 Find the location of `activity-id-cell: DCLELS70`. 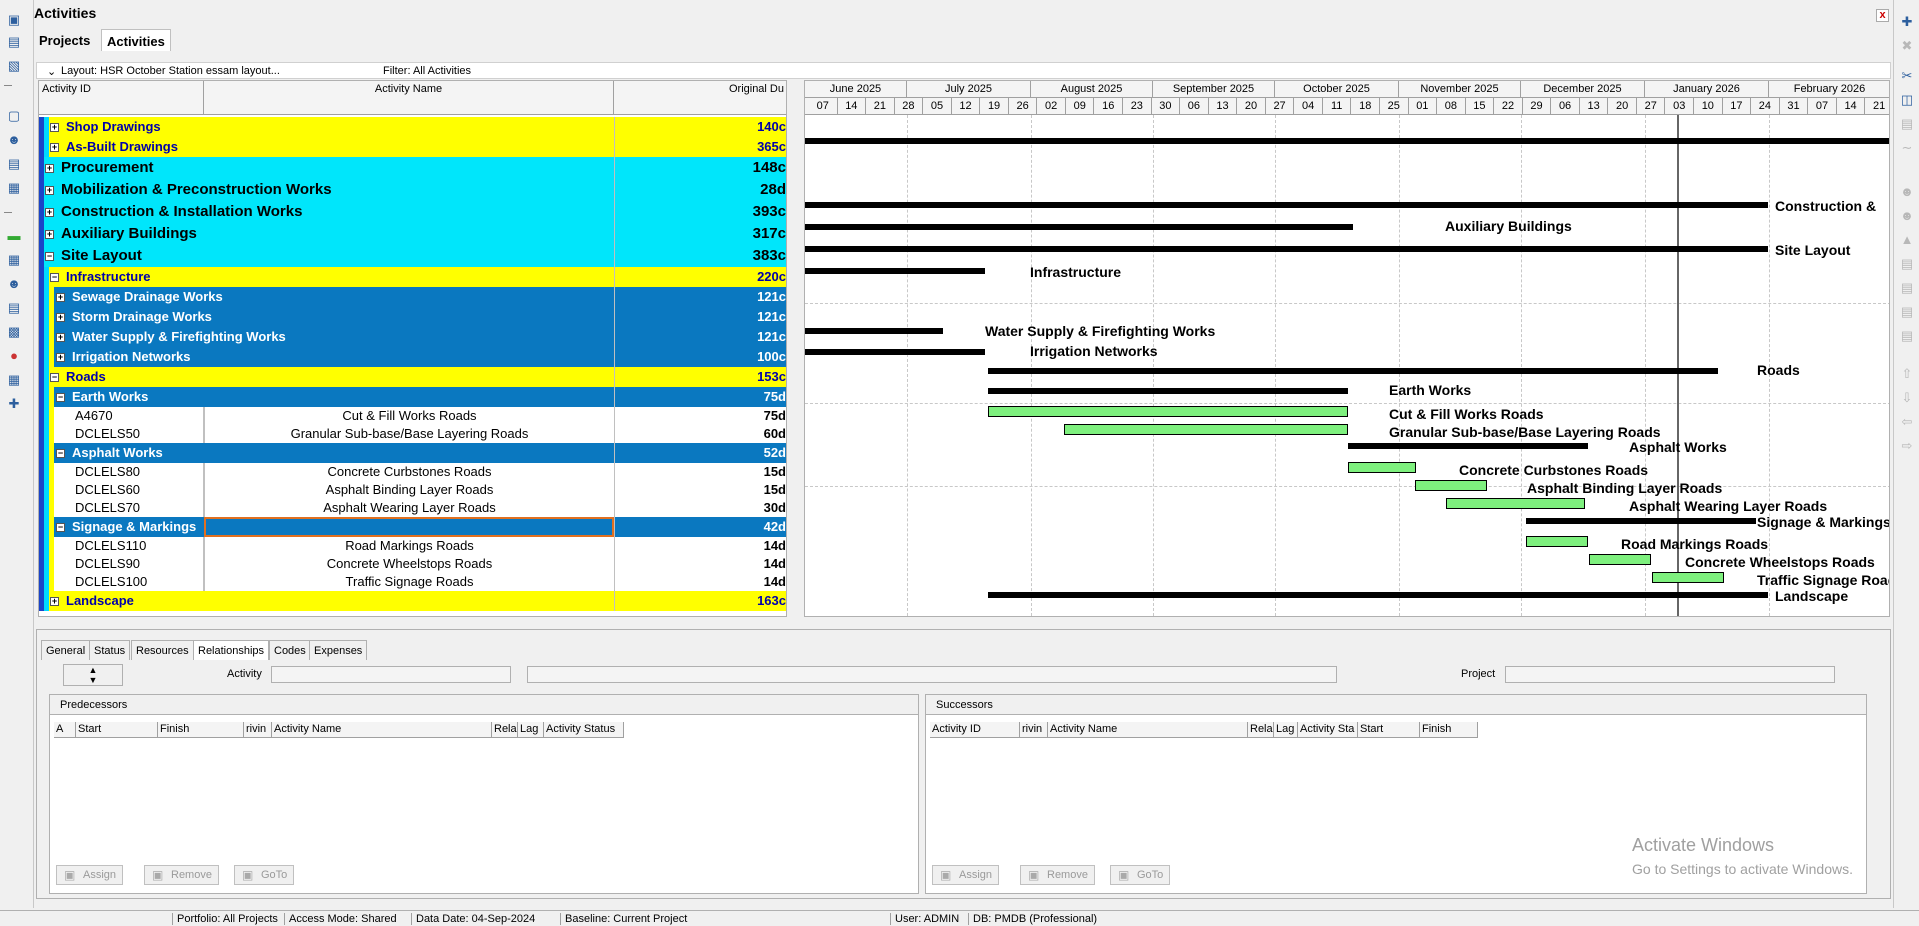

activity-id-cell: DCLELS70 is located at coordinates (121, 508).